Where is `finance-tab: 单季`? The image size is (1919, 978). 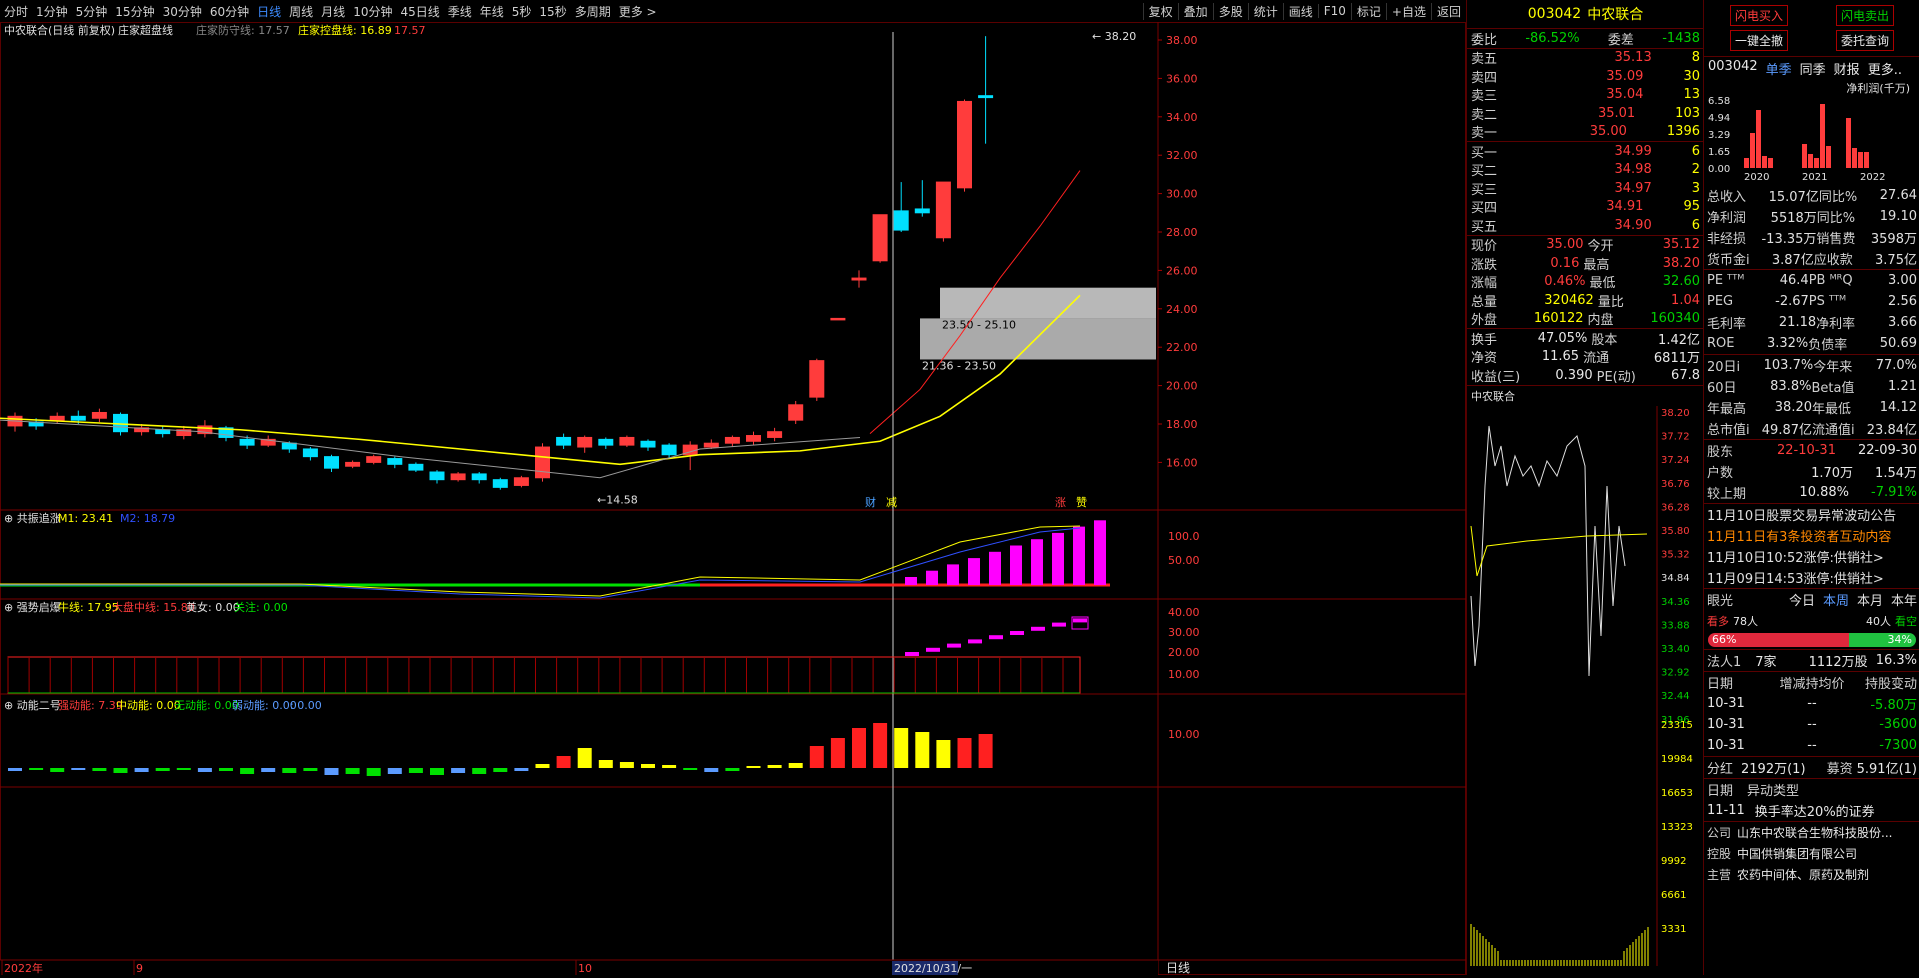 finance-tab: 单季 is located at coordinates (1779, 68).